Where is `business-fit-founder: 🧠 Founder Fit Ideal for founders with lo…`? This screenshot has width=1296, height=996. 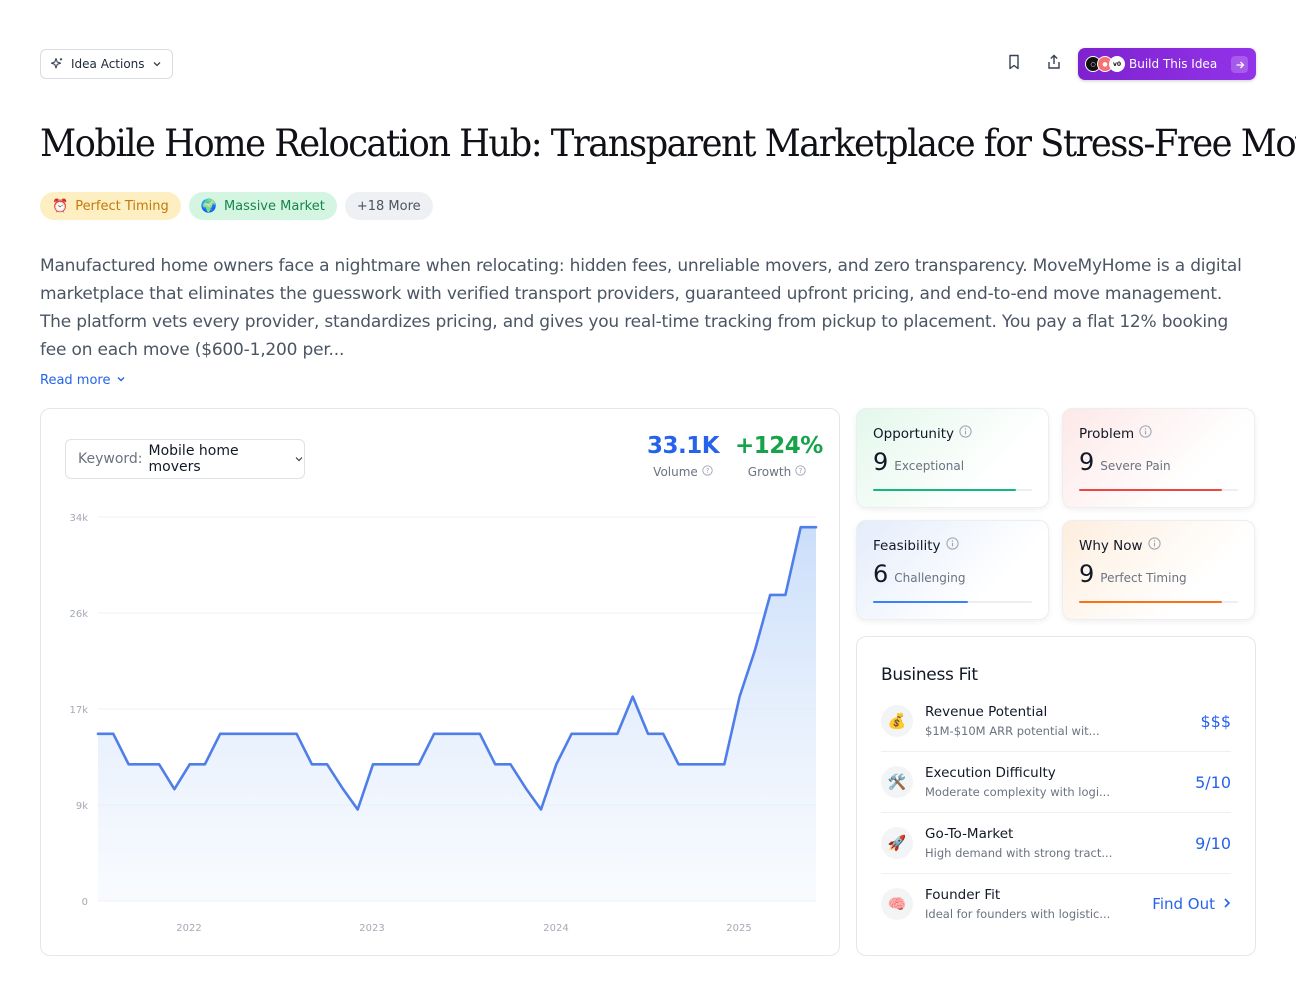
business-fit-founder: 🧠 Founder Fit Ideal for founders with lo… is located at coordinates (1056, 904).